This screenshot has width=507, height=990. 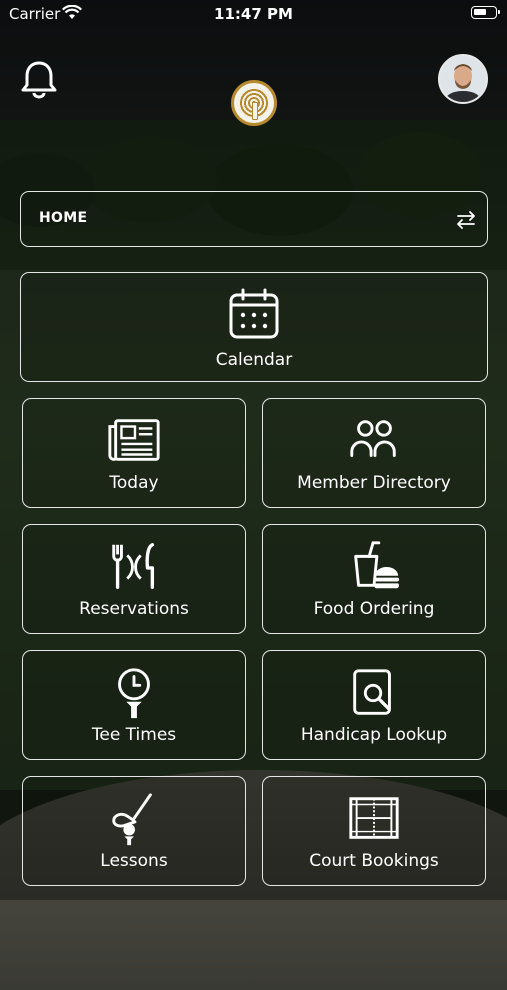 I want to click on tee-clock-icon, so click(x=134, y=693).